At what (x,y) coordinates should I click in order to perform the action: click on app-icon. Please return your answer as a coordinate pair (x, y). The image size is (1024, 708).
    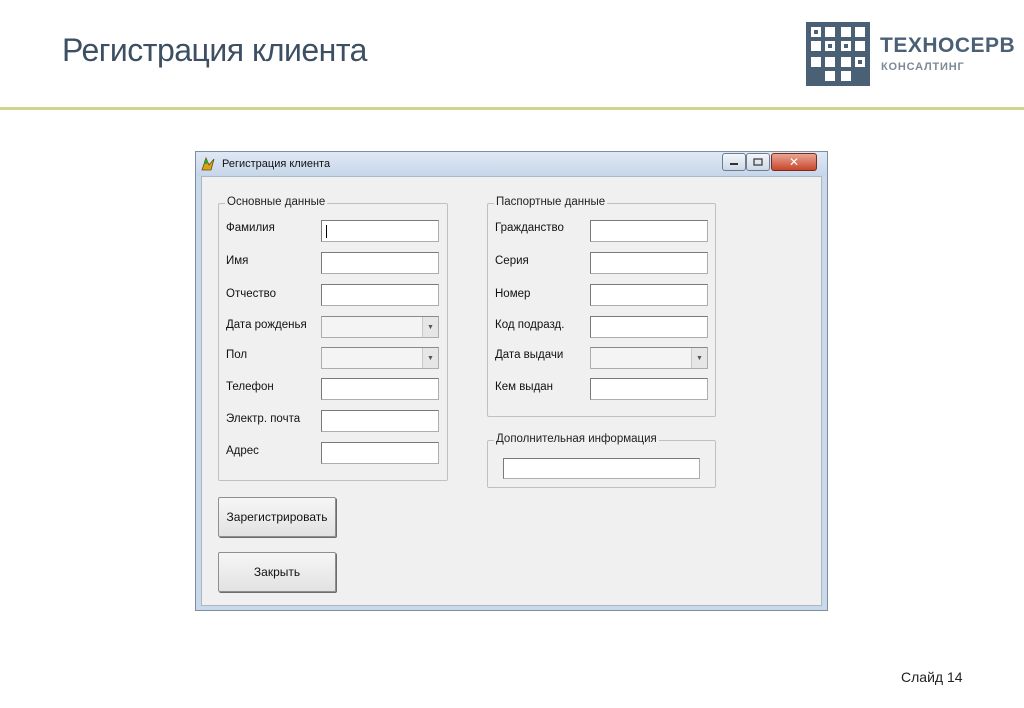
    Looking at the image, I should click on (208, 163).